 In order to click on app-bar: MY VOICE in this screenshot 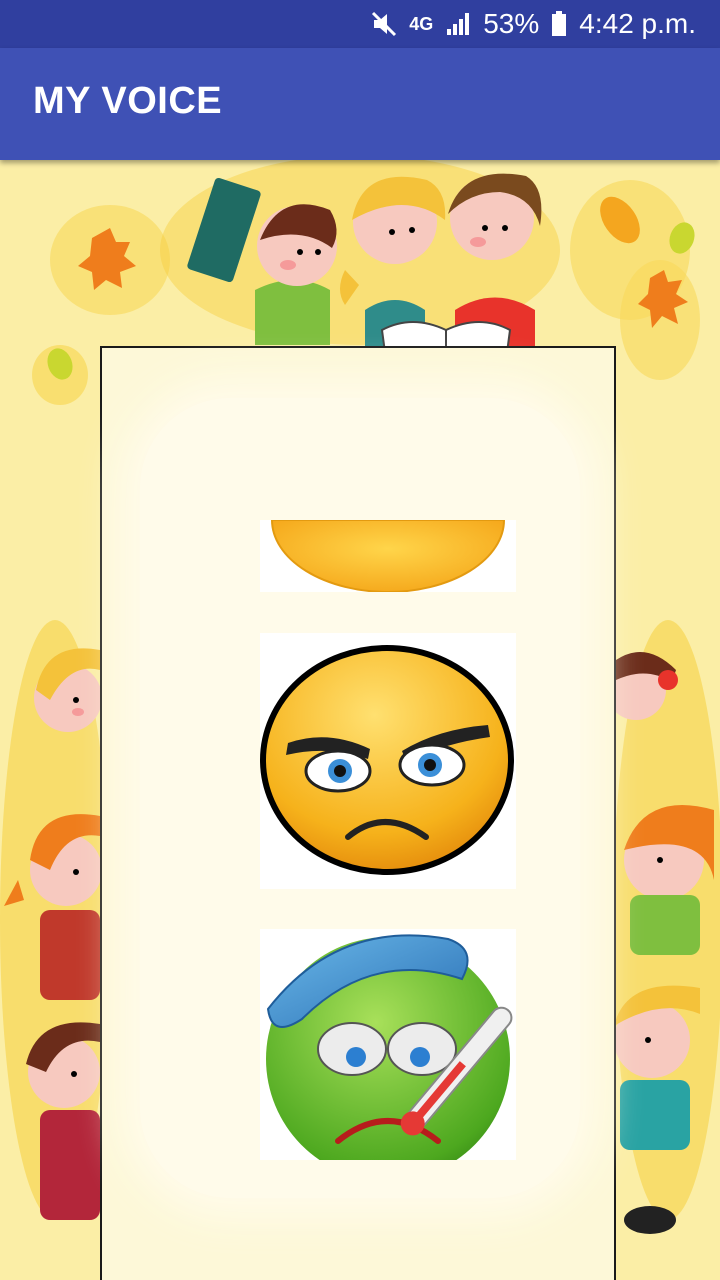, I will do `click(360, 104)`.